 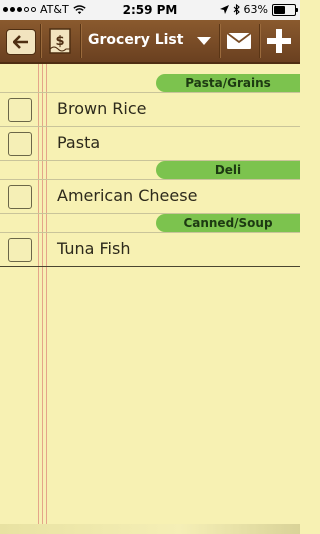 What do you see at coordinates (150, 529) in the screenshot?
I see `paper-curl` at bounding box center [150, 529].